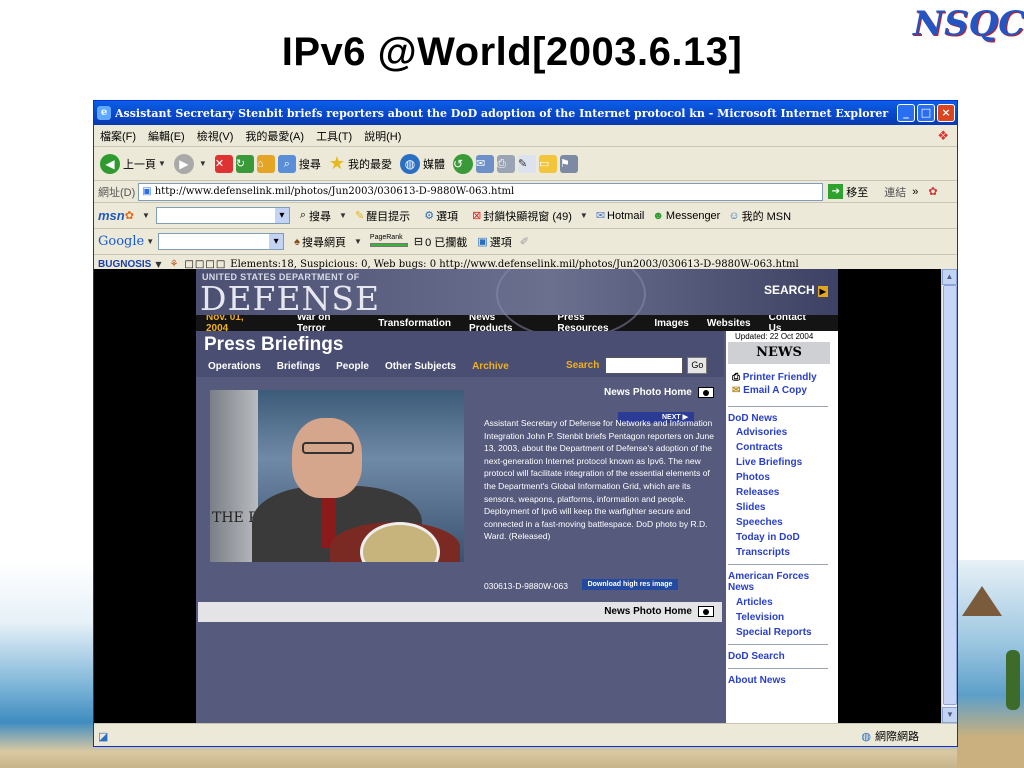  What do you see at coordinates (659, 392) in the screenshot?
I see `news-photo-home-link: News Photo Home` at bounding box center [659, 392].